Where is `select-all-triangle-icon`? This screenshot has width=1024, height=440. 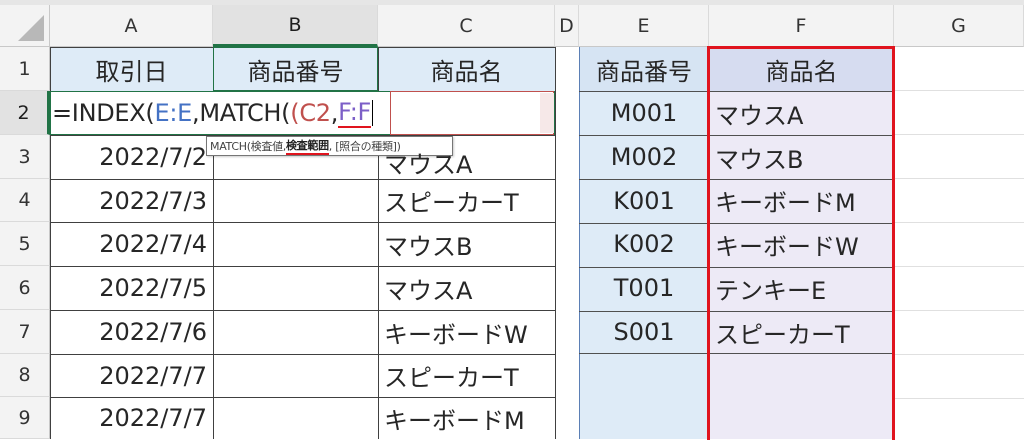
select-all-triangle-icon is located at coordinates (31, 28).